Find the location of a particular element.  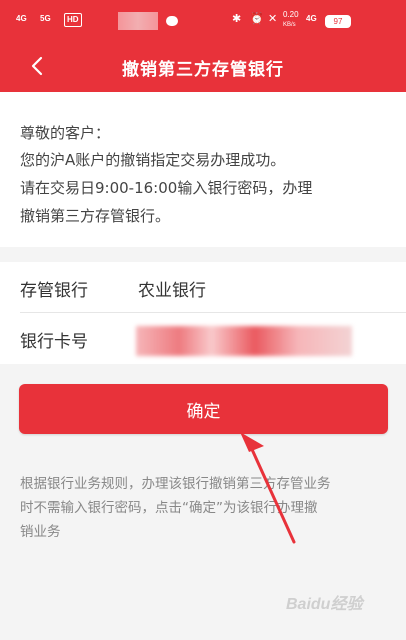

notice-line-instruction-cont: 撤销第三方存管银行。 is located at coordinates (95, 216).